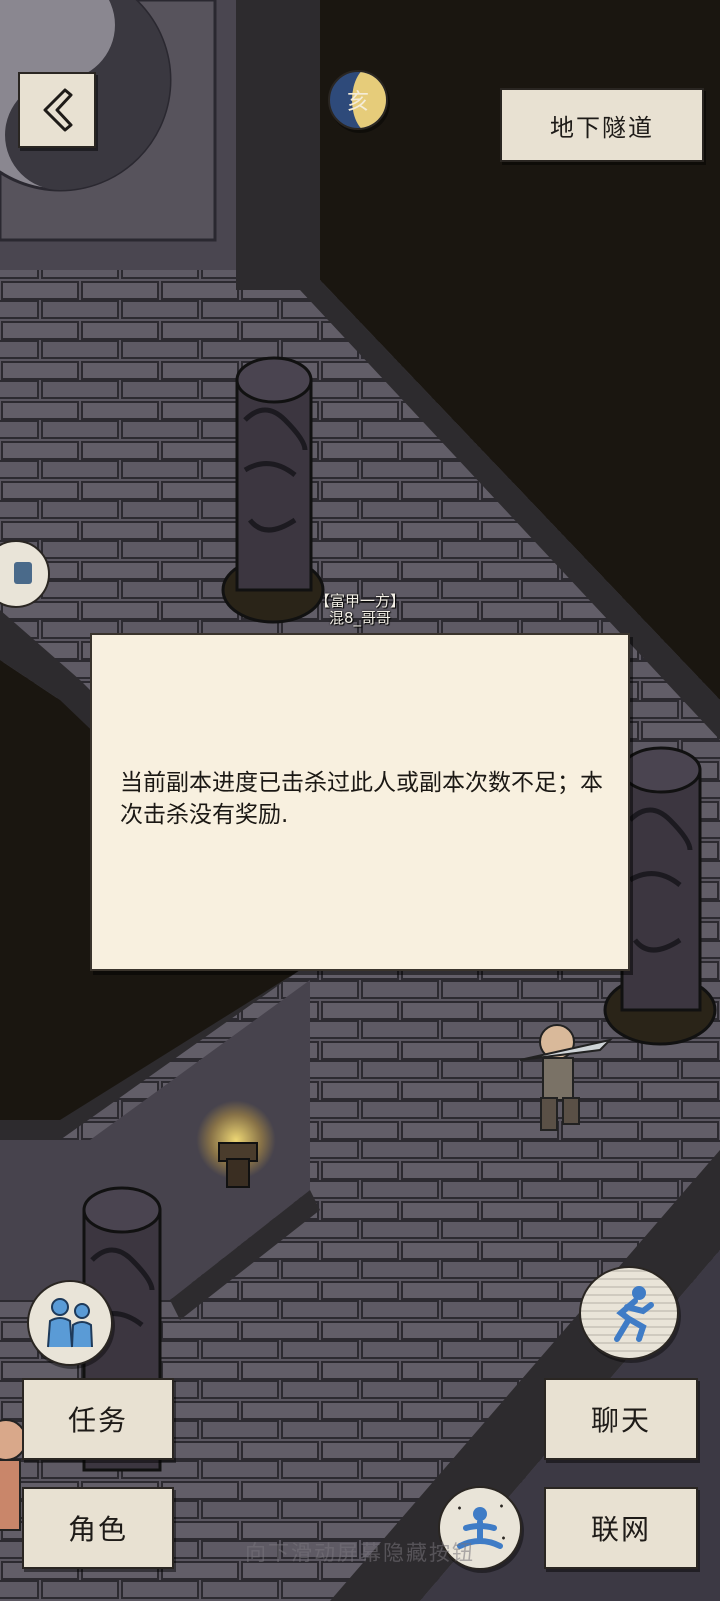 The image size is (720, 1601). What do you see at coordinates (236, 1145) in the screenshot?
I see `torch` at bounding box center [236, 1145].